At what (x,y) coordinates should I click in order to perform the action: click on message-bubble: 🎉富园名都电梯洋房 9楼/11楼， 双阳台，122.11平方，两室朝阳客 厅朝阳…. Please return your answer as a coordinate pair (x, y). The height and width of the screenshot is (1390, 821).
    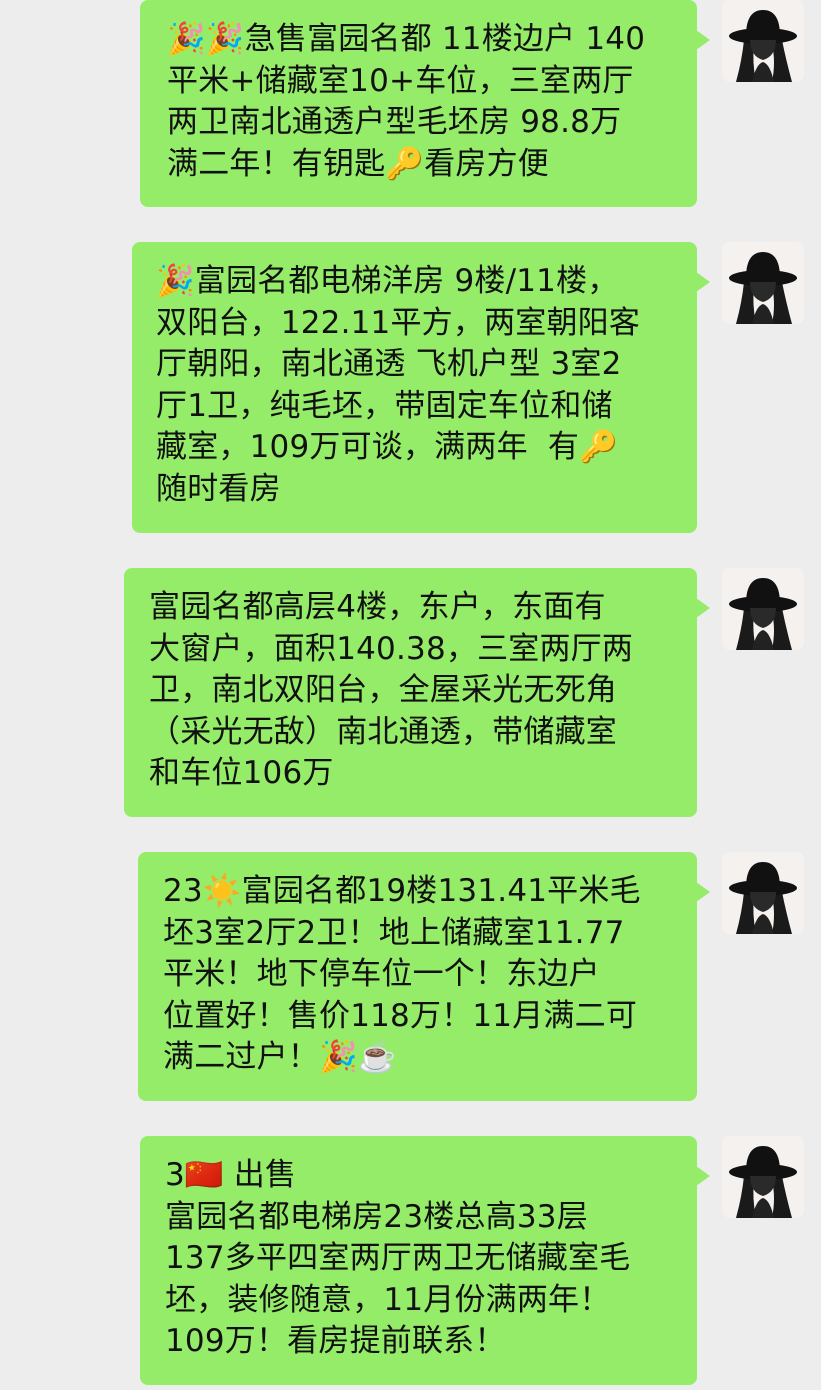
    Looking at the image, I should click on (421, 387).